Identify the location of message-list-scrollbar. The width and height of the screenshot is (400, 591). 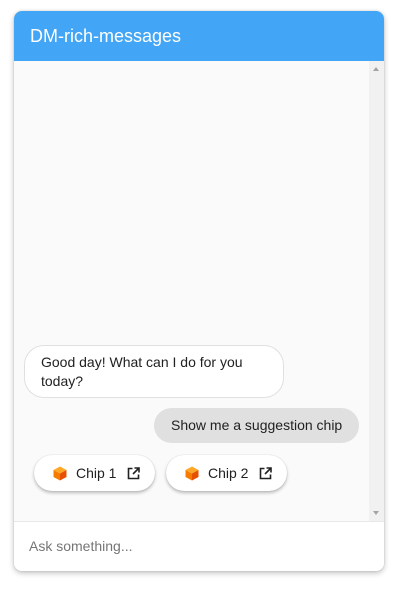
(376, 291).